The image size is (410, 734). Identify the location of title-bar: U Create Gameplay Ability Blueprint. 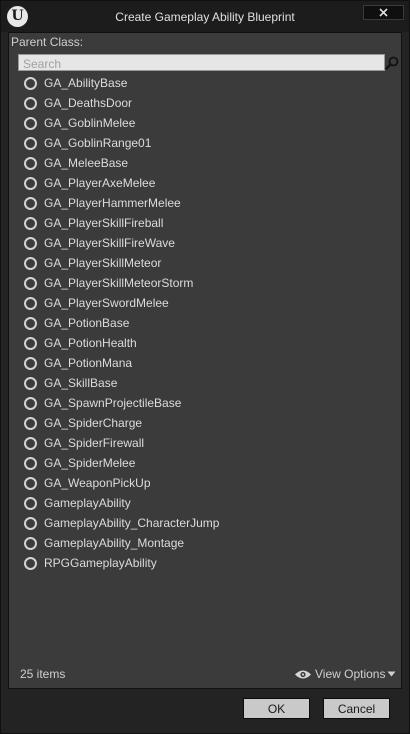
(205, 16).